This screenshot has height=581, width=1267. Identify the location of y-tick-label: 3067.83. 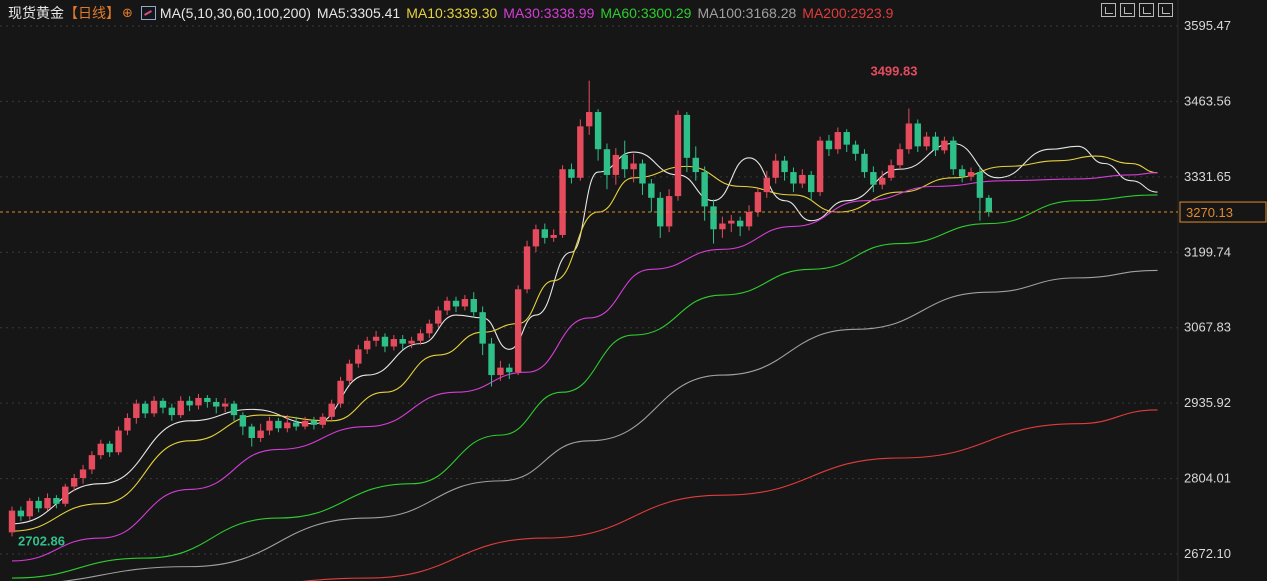
(1207, 327).